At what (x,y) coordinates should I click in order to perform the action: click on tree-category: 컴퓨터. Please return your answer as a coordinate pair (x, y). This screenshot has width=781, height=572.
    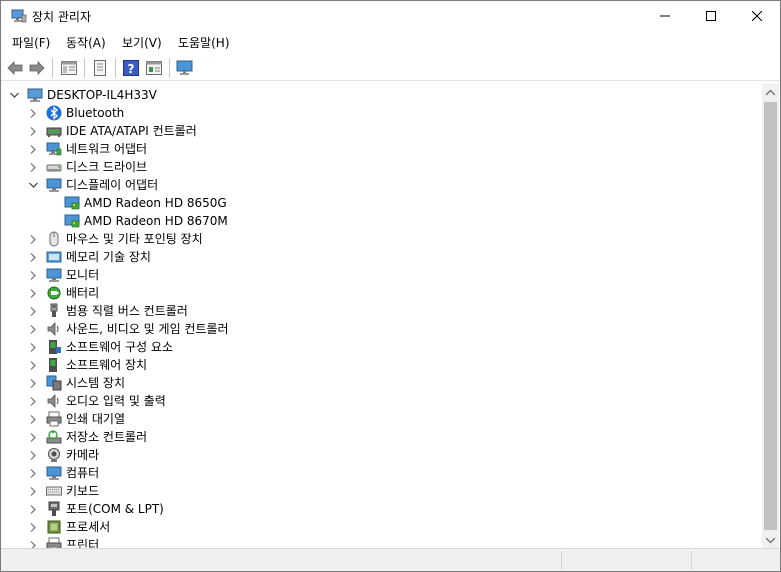
    Looking at the image, I should click on (381, 473).